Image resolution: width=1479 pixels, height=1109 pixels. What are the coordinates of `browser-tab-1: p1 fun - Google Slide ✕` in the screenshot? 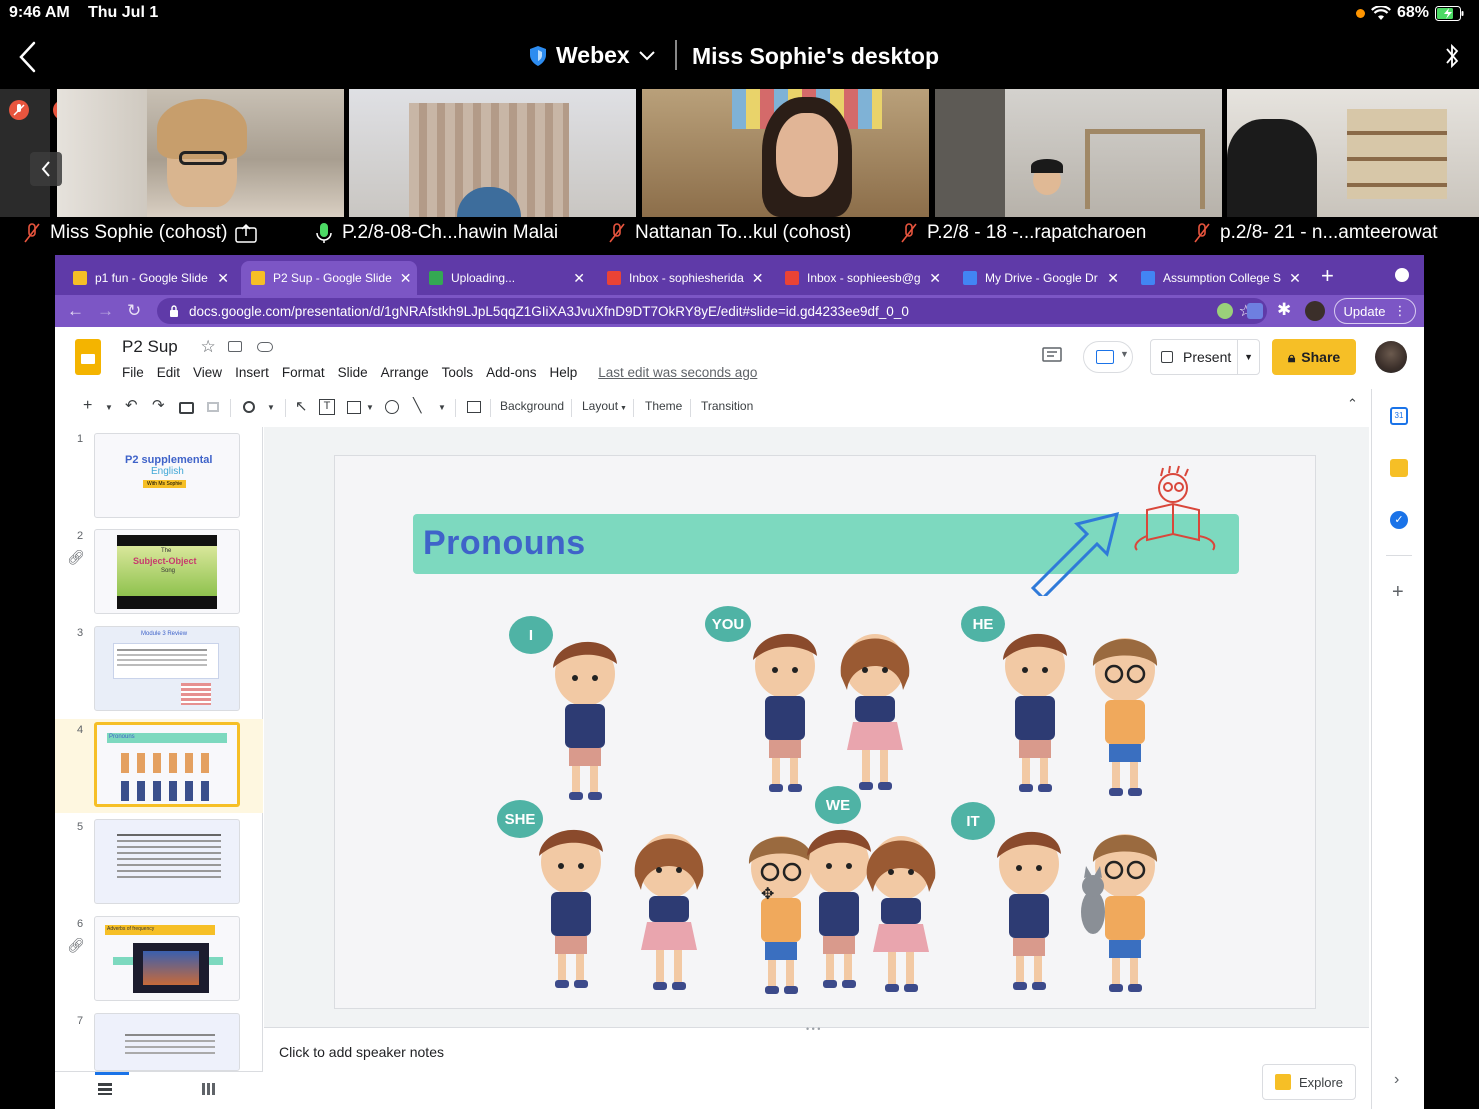 It's located at (151, 278).